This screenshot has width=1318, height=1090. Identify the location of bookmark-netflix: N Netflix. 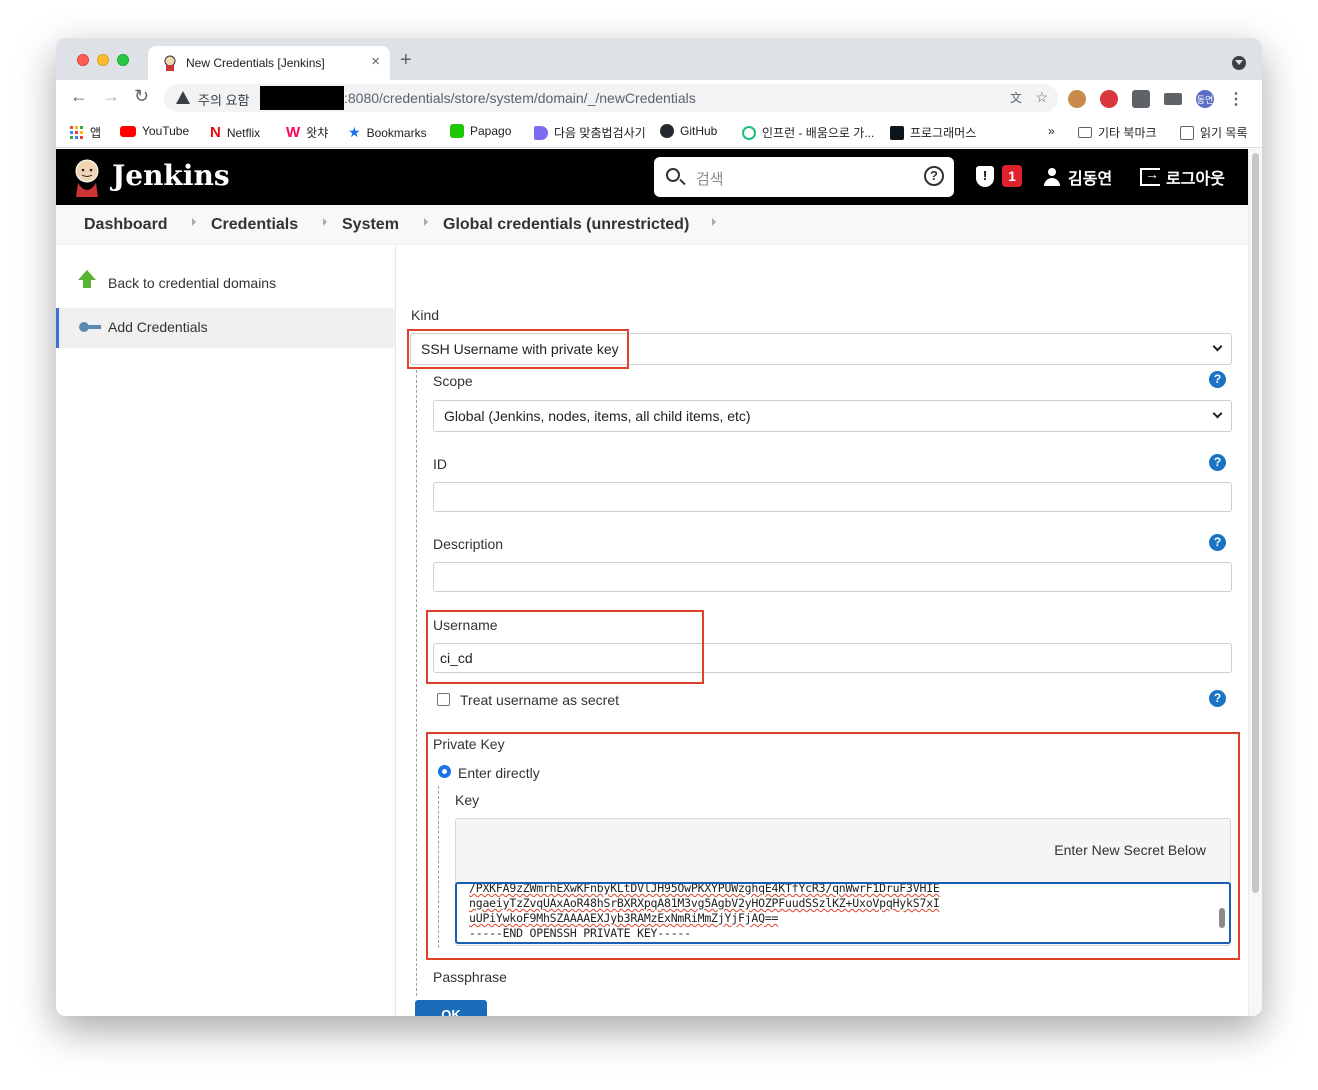
(235, 132).